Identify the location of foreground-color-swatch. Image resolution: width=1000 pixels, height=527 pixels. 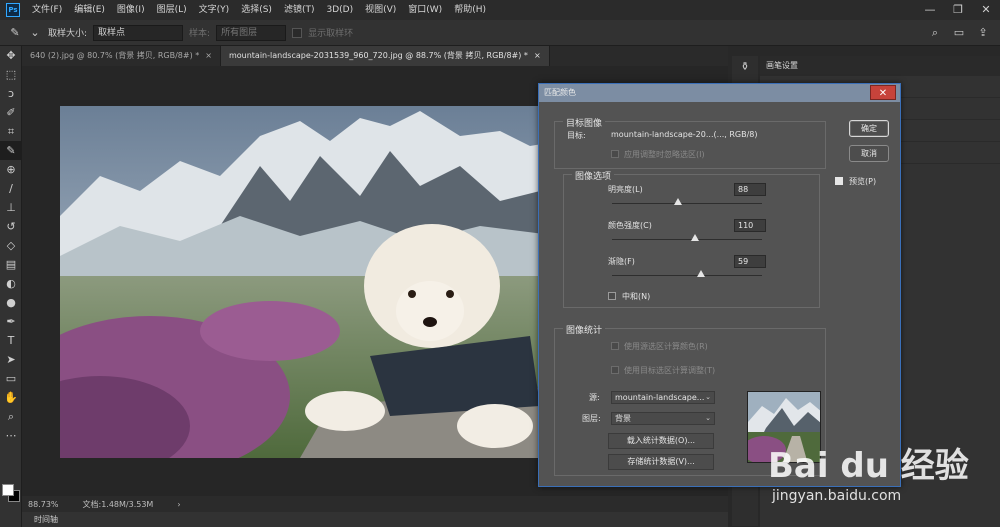
(8, 490).